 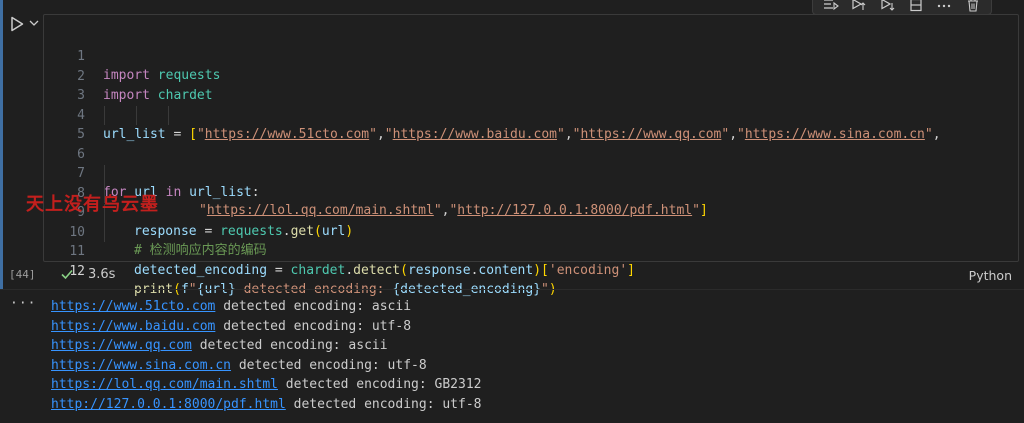 I want to click on code-line-3: 3, so click(x=524, y=85).